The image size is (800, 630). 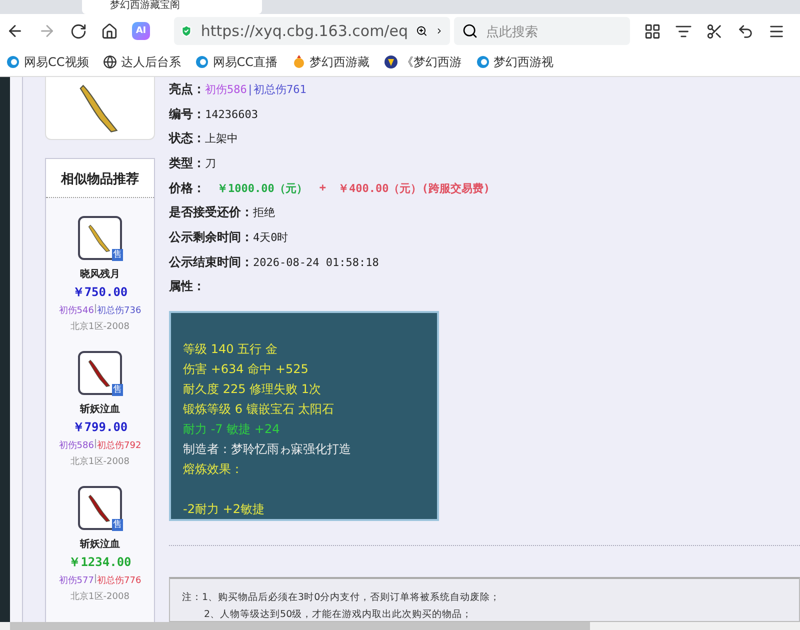 What do you see at coordinates (262, 188) in the screenshot?
I see `price-text: ￥1000.00（元）` at bounding box center [262, 188].